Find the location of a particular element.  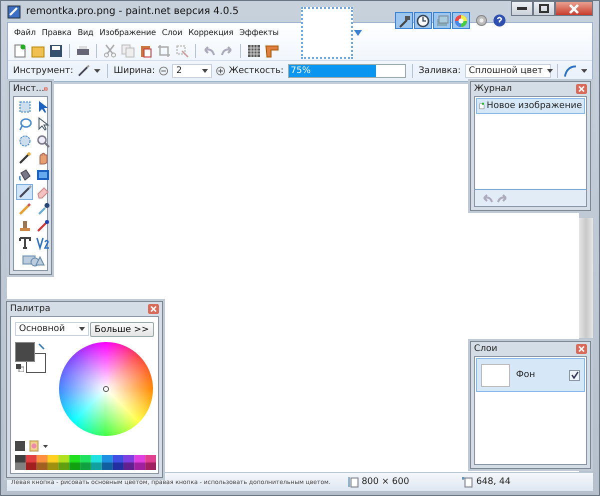

pencil-icon is located at coordinates (25, 209).